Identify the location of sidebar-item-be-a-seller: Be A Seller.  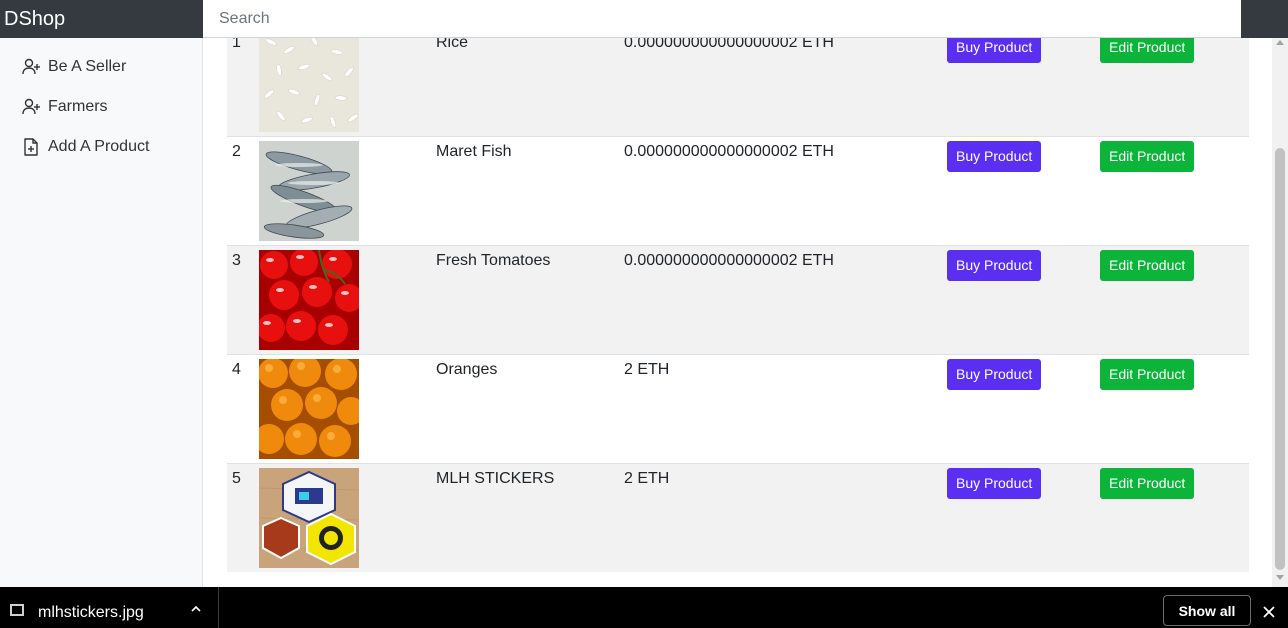
(73, 67).